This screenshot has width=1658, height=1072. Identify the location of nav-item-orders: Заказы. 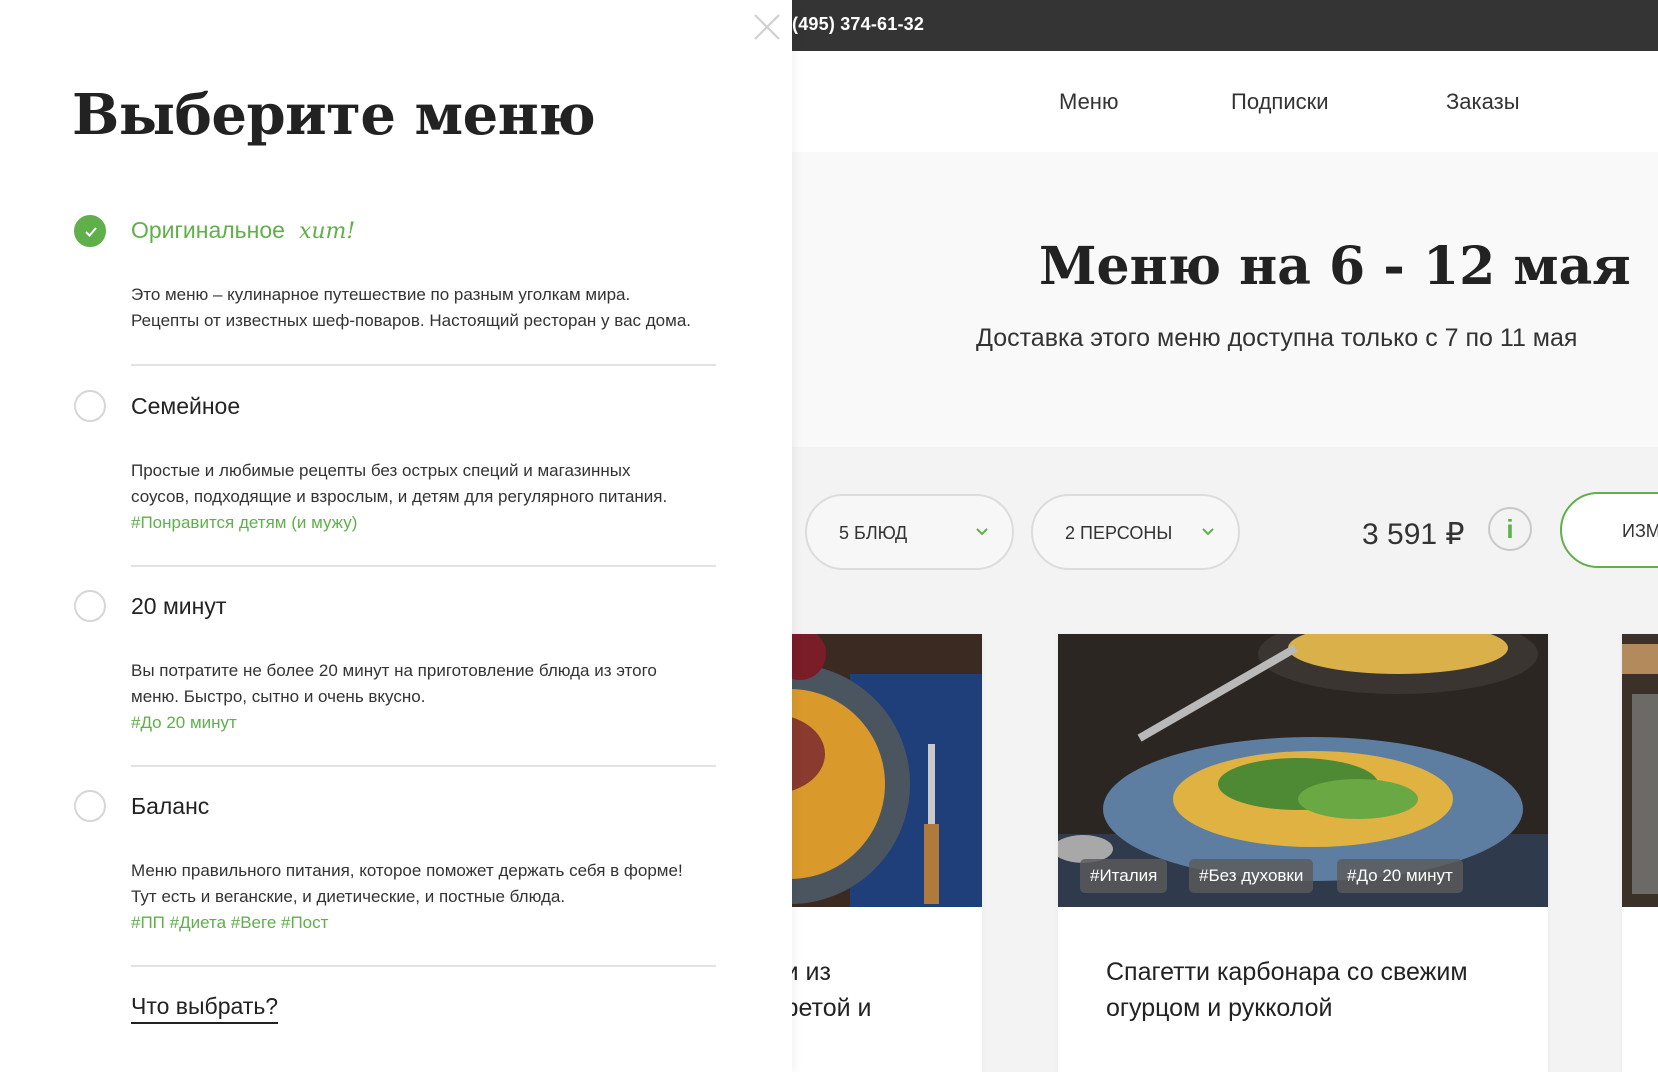
(1483, 102).